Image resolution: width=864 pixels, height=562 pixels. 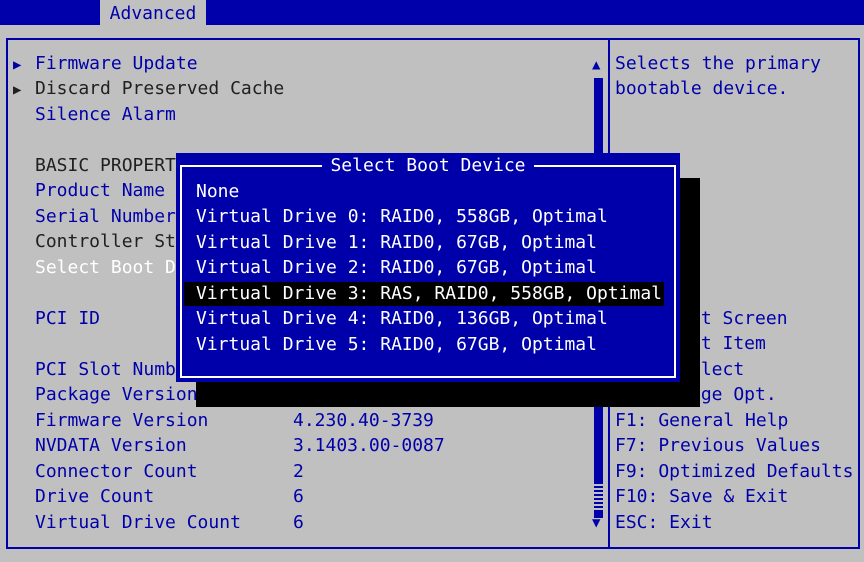 I want to click on help-text-line-1: Selects the primary, so click(x=718, y=63).